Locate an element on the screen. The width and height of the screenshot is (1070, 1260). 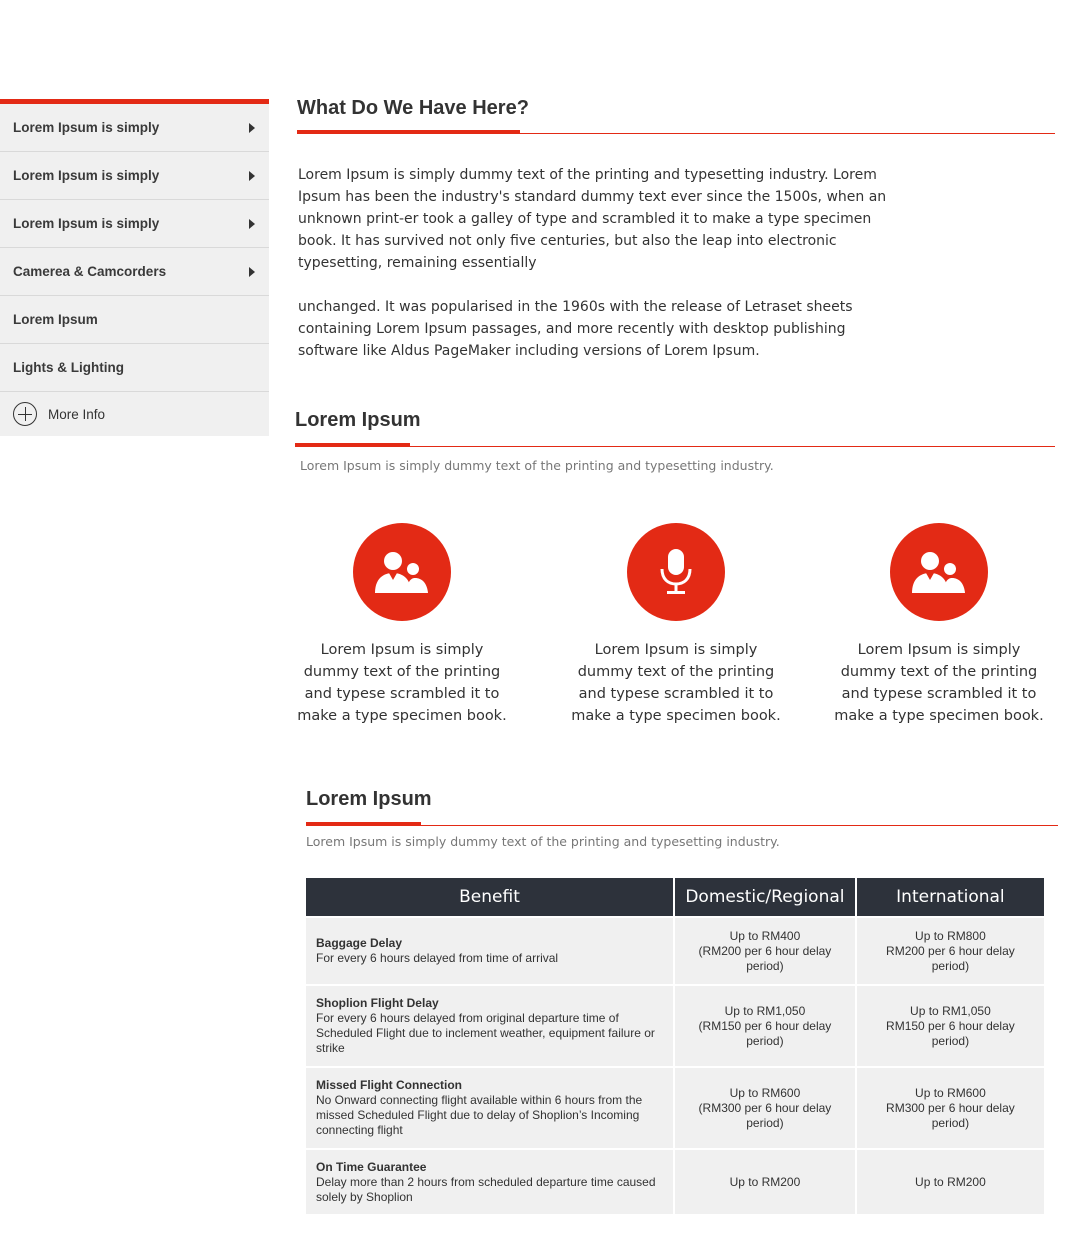
sidebar-item-3: Lorem Ipsum is simply is located at coordinates (134, 224).